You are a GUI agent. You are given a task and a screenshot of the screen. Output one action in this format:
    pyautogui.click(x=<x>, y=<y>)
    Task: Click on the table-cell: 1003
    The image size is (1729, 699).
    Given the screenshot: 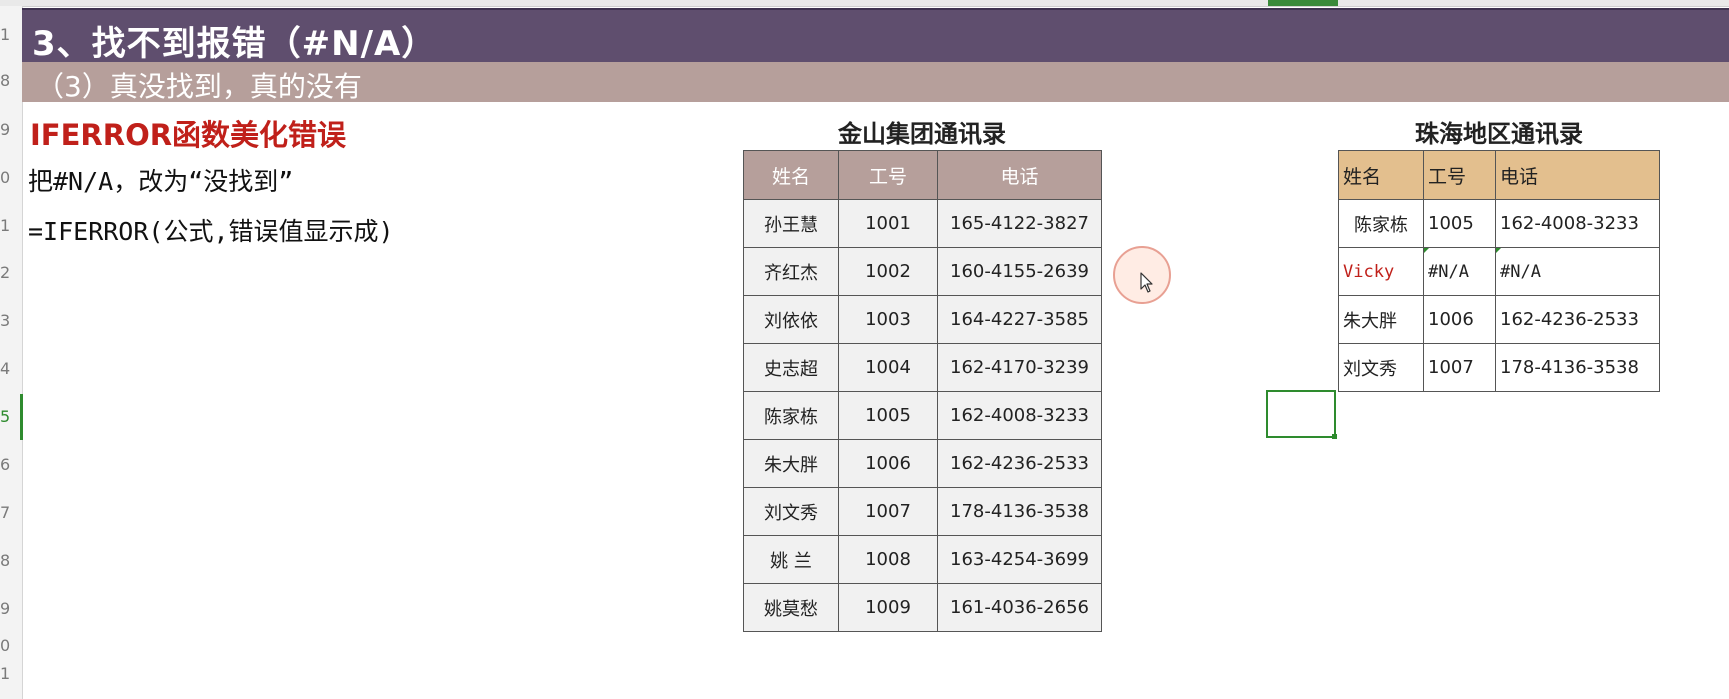 What is the action you would take?
    pyautogui.click(x=888, y=319)
    